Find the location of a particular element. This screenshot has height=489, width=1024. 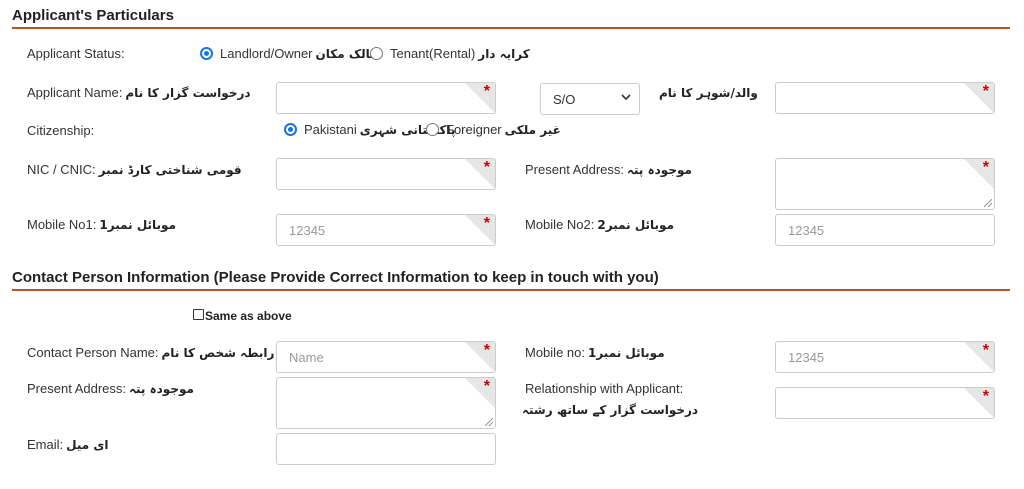

nic-label-ur: قومی شناختی کارڈ نمبر is located at coordinates (170, 170).